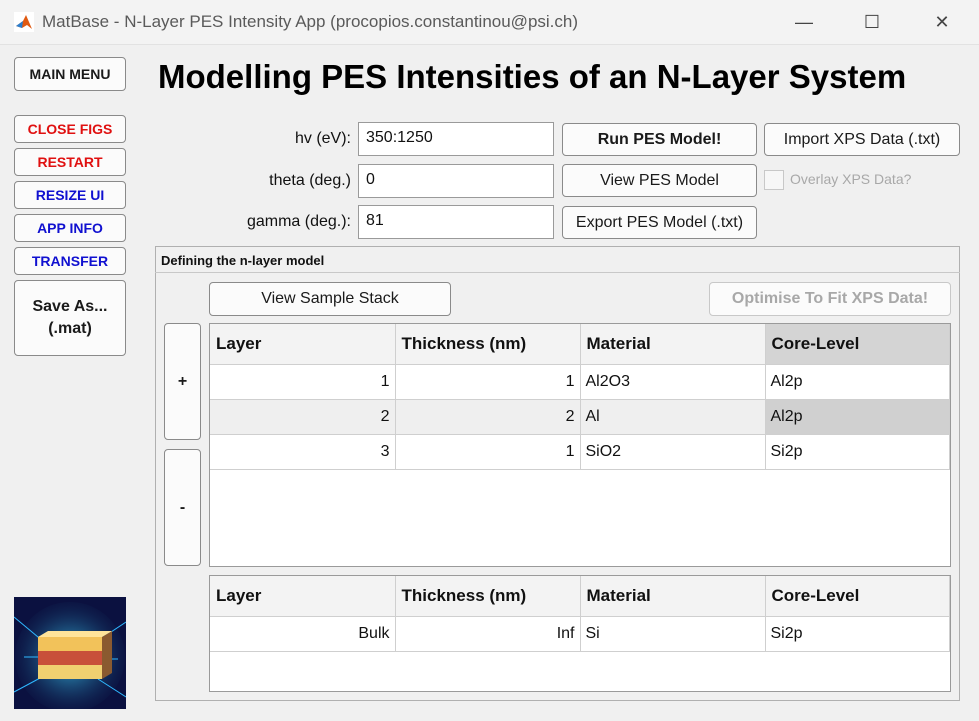 Image resolution: width=979 pixels, height=721 pixels. Describe the element at coordinates (862, 139) in the screenshot. I see `import-xps-data-button: Import XPS Data (.txt)` at that location.